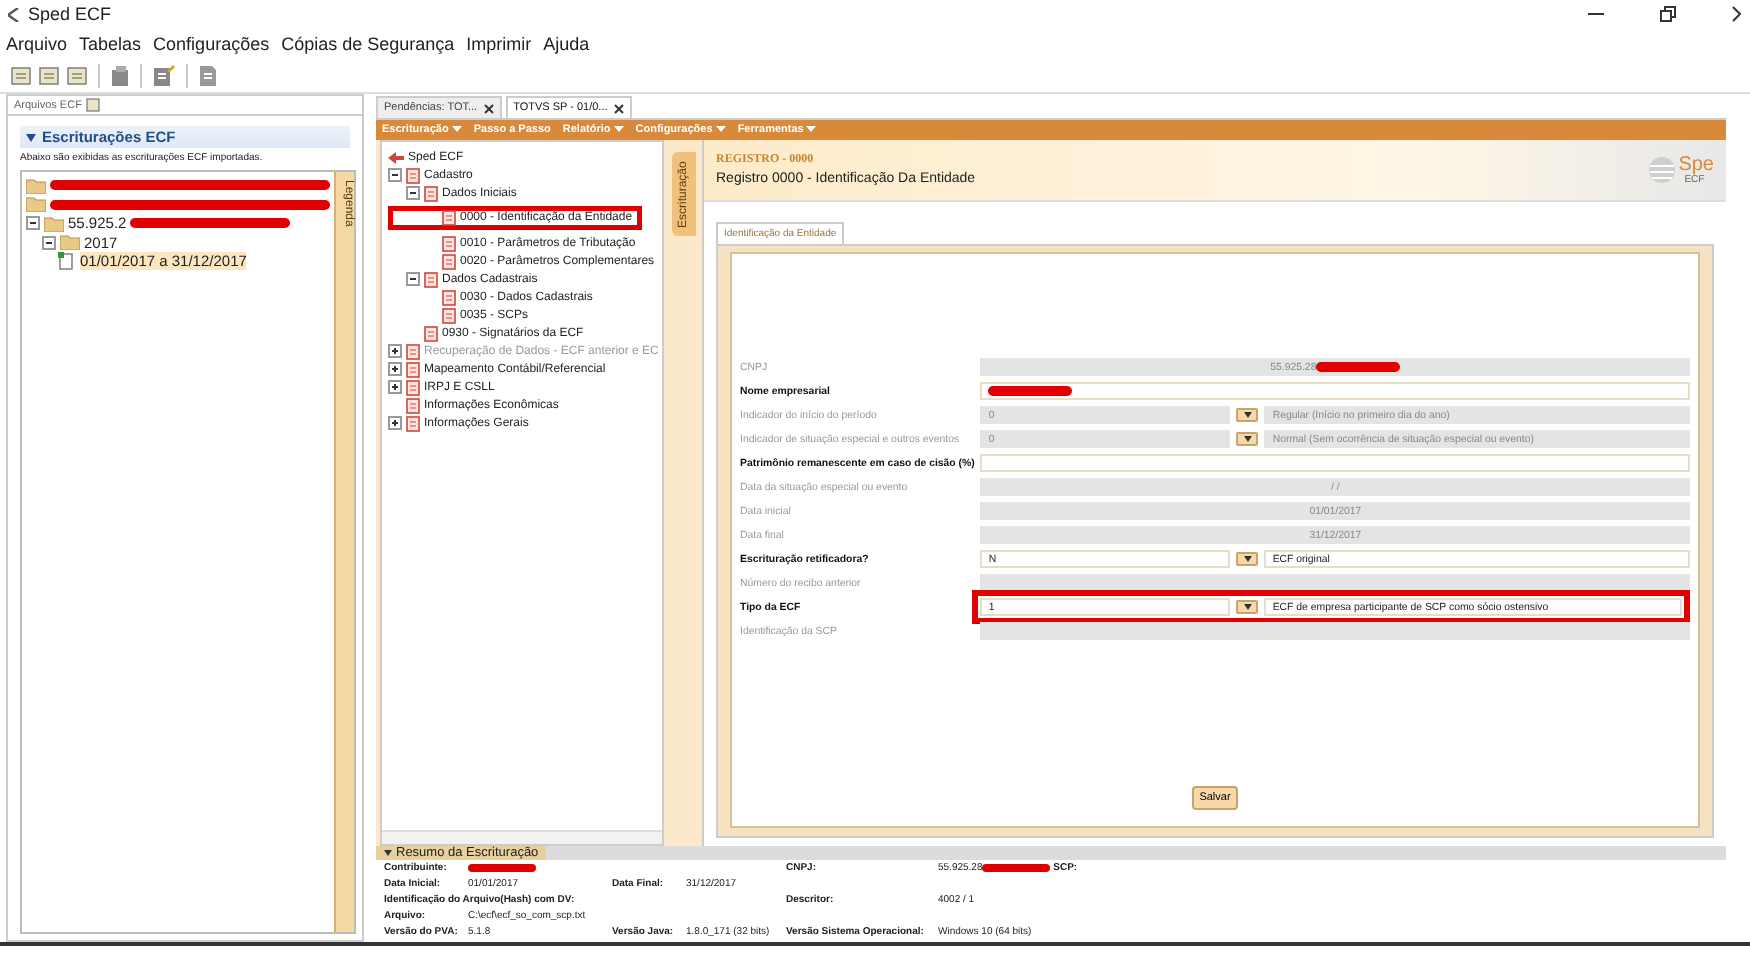 The width and height of the screenshot is (1750, 964). What do you see at coordinates (522, 837) in the screenshot?
I see `scrollbar` at bounding box center [522, 837].